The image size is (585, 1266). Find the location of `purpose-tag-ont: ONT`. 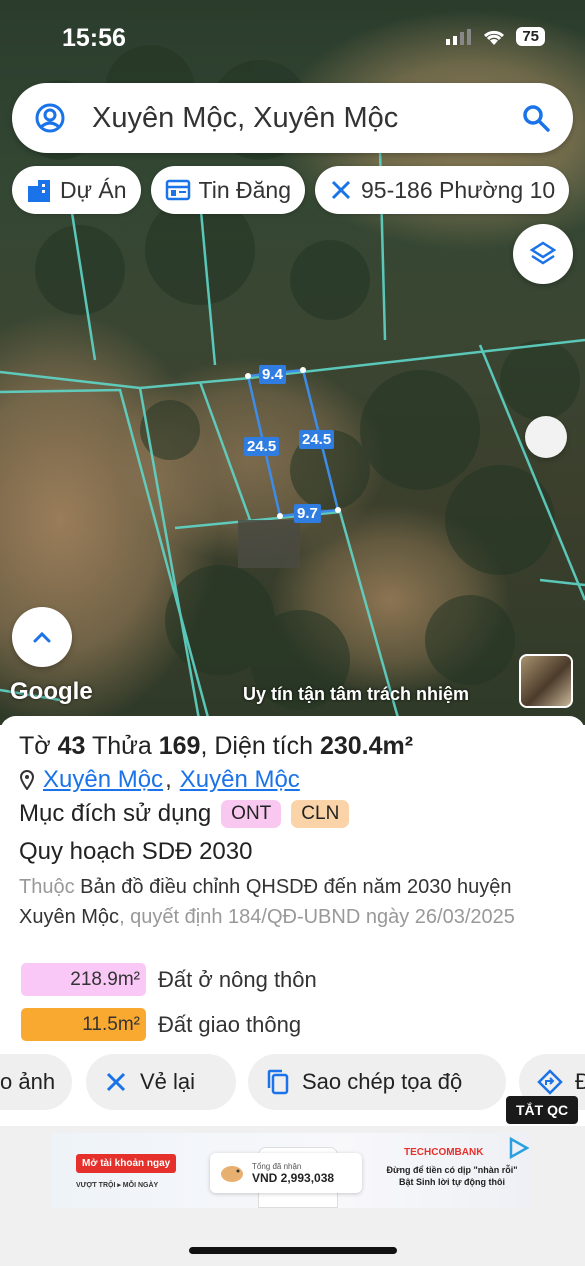

purpose-tag-ont: ONT is located at coordinates (251, 814).